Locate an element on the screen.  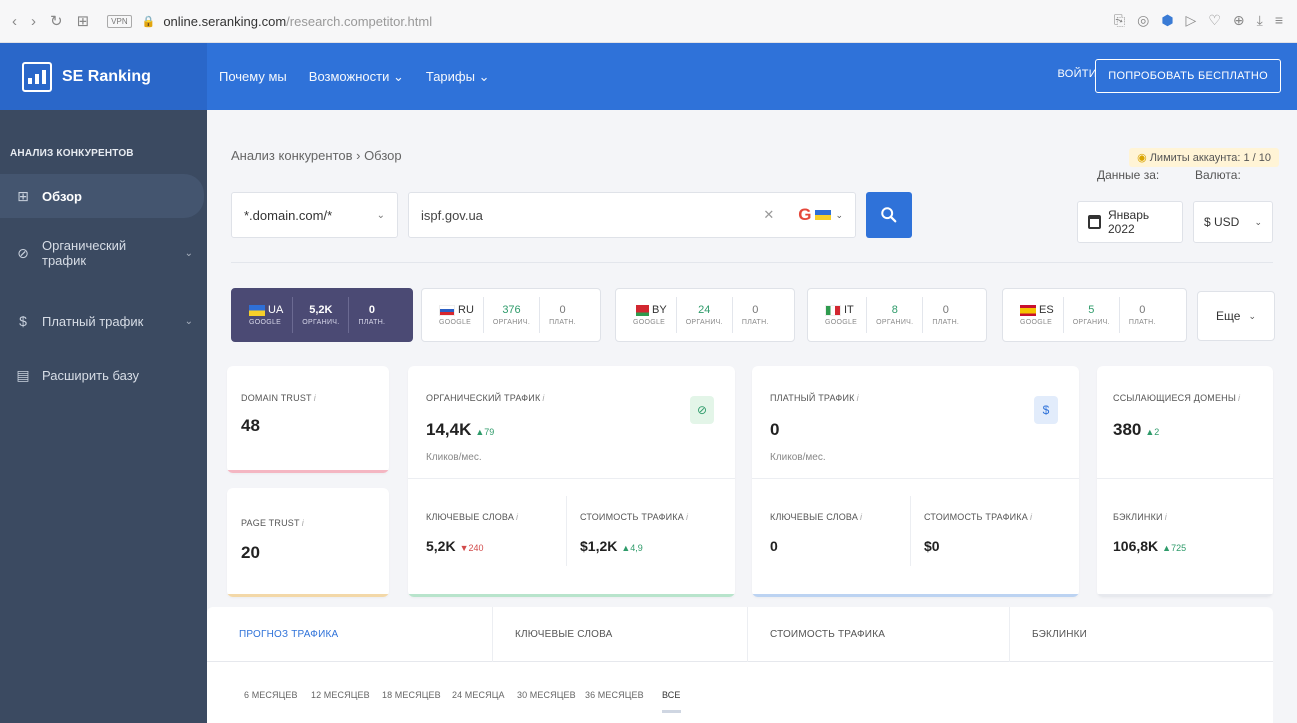
organic-count: 8 is located at coordinates (894, 310).